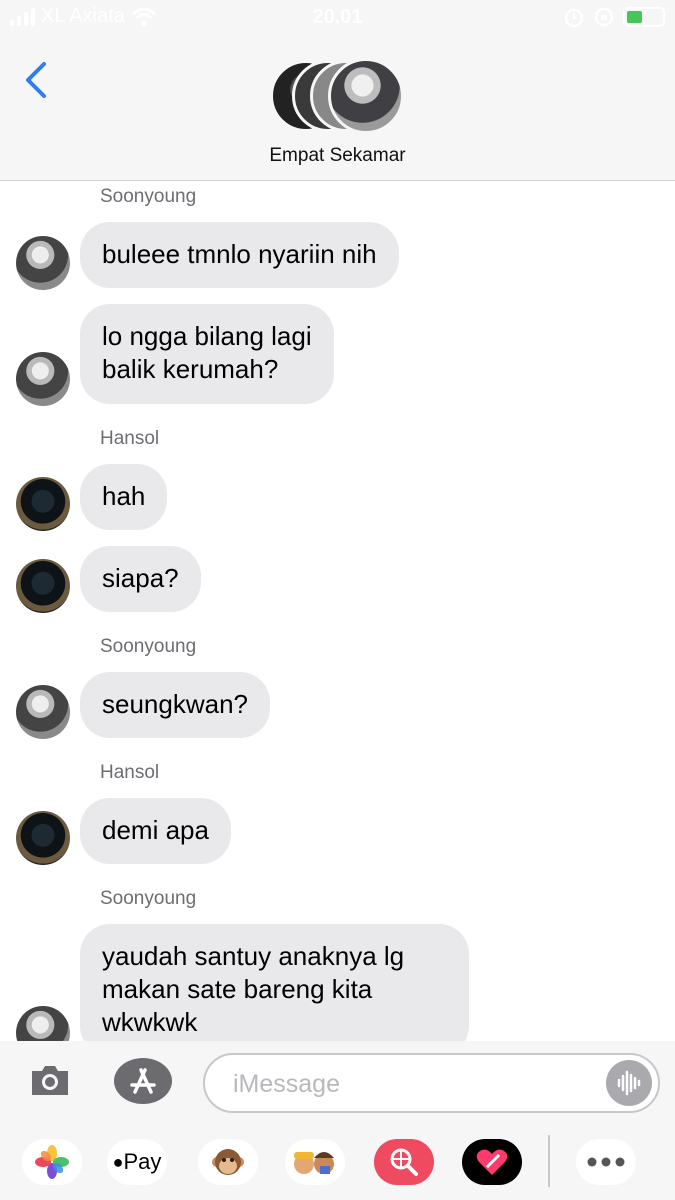  I want to click on app-store-button, so click(143, 1081).